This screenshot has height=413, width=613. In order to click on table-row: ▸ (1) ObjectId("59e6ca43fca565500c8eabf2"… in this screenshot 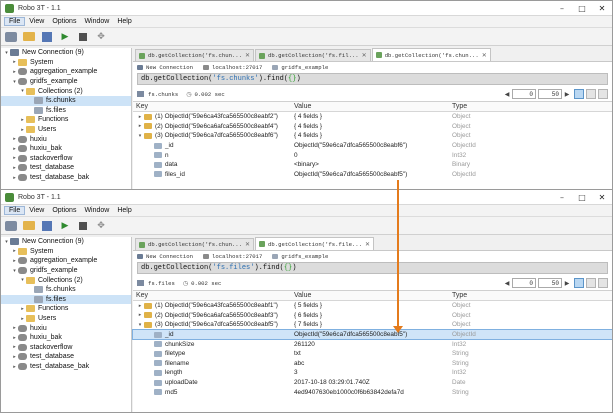, I will do `click(372, 117)`.